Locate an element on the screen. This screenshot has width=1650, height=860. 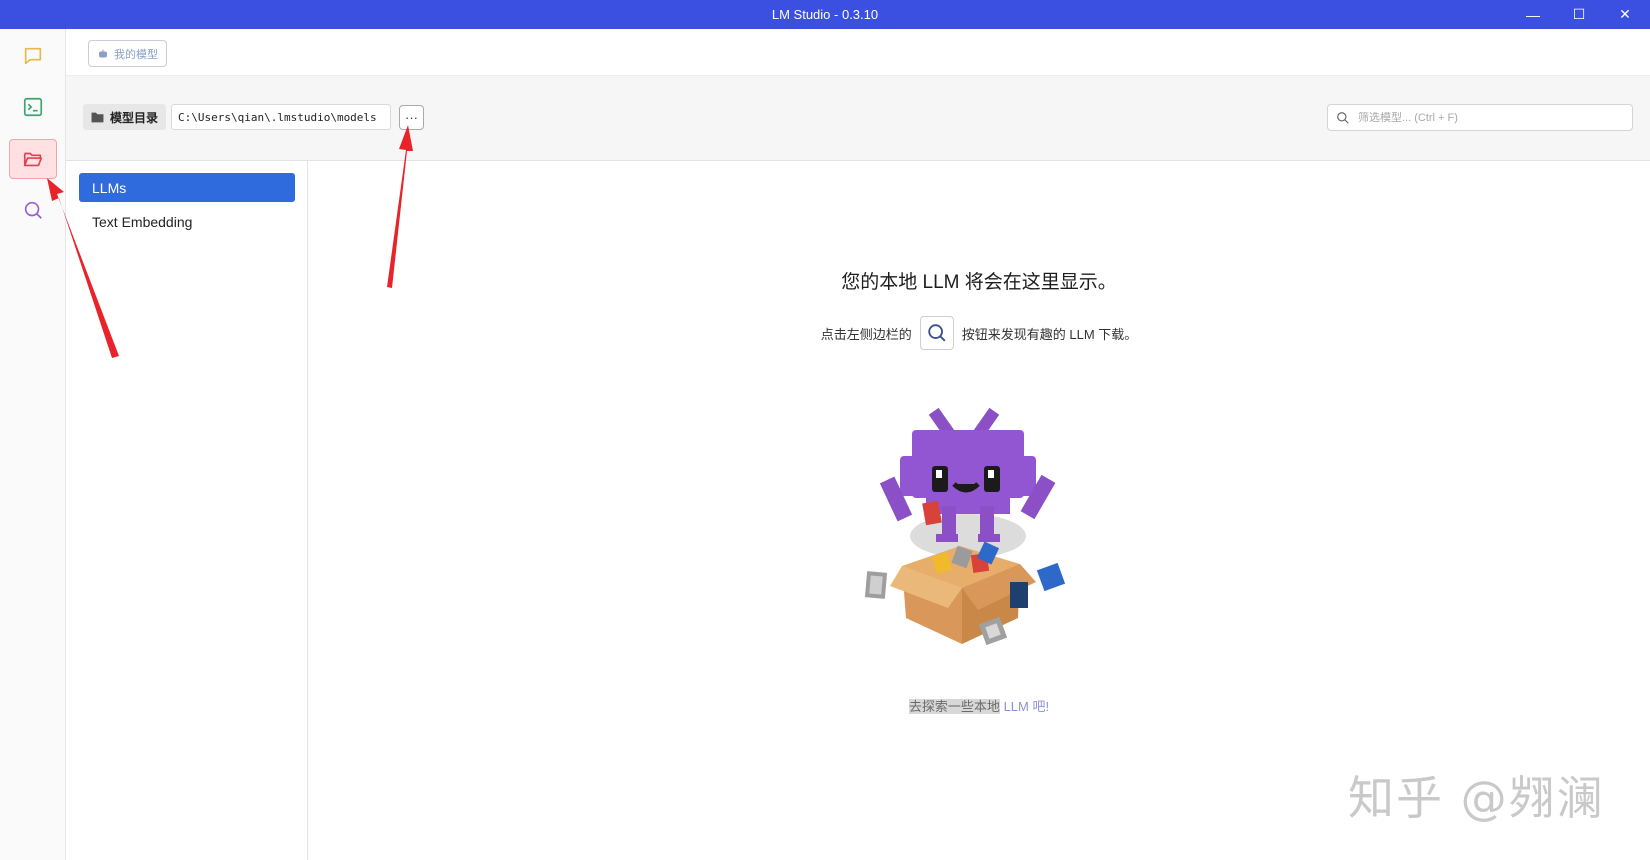
explore-llm-link: LLM 吧! is located at coordinates (1027, 706).